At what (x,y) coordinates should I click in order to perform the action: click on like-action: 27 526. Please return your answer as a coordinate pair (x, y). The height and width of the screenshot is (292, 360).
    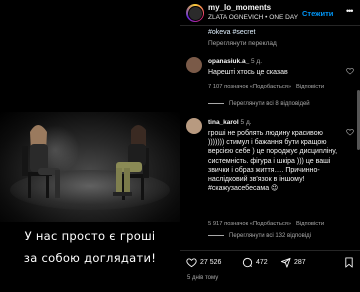
    Looking at the image, I should click on (203, 262).